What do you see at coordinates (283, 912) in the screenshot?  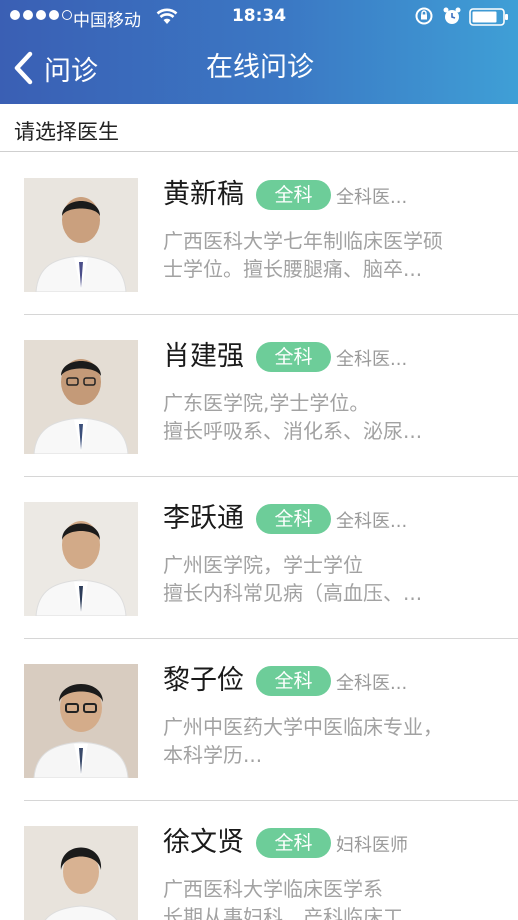 I see `doctor-description-line: 长期从事妇科、产科临床工` at bounding box center [283, 912].